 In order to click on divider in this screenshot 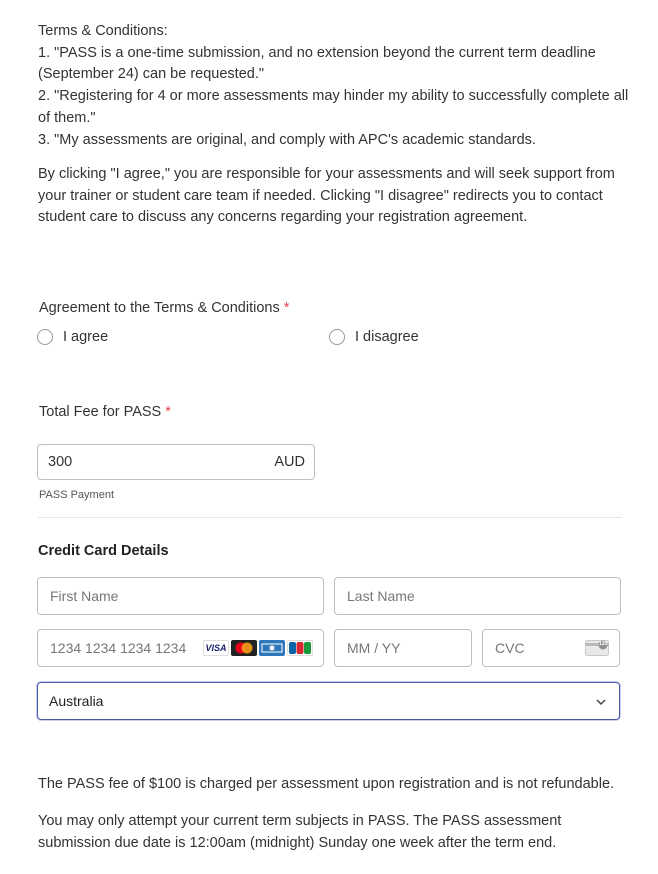, I will do `click(330, 517)`.